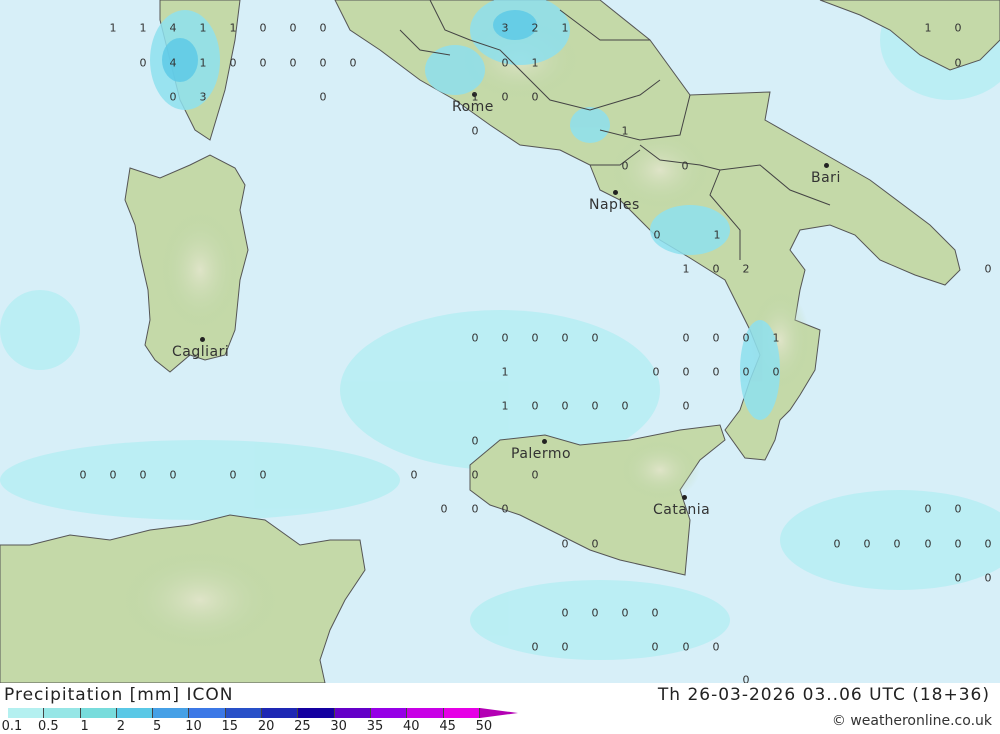  What do you see at coordinates (200, 348) in the screenshot?
I see `city-cagliari: Cagliari` at bounding box center [200, 348].